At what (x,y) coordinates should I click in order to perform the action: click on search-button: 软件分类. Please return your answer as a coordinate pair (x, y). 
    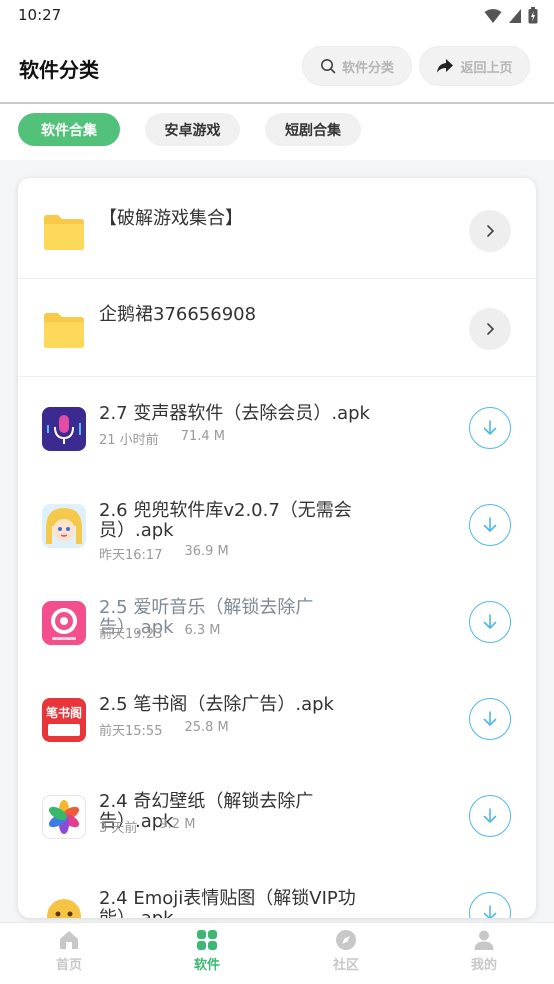
    Looking at the image, I should click on (357, 66).